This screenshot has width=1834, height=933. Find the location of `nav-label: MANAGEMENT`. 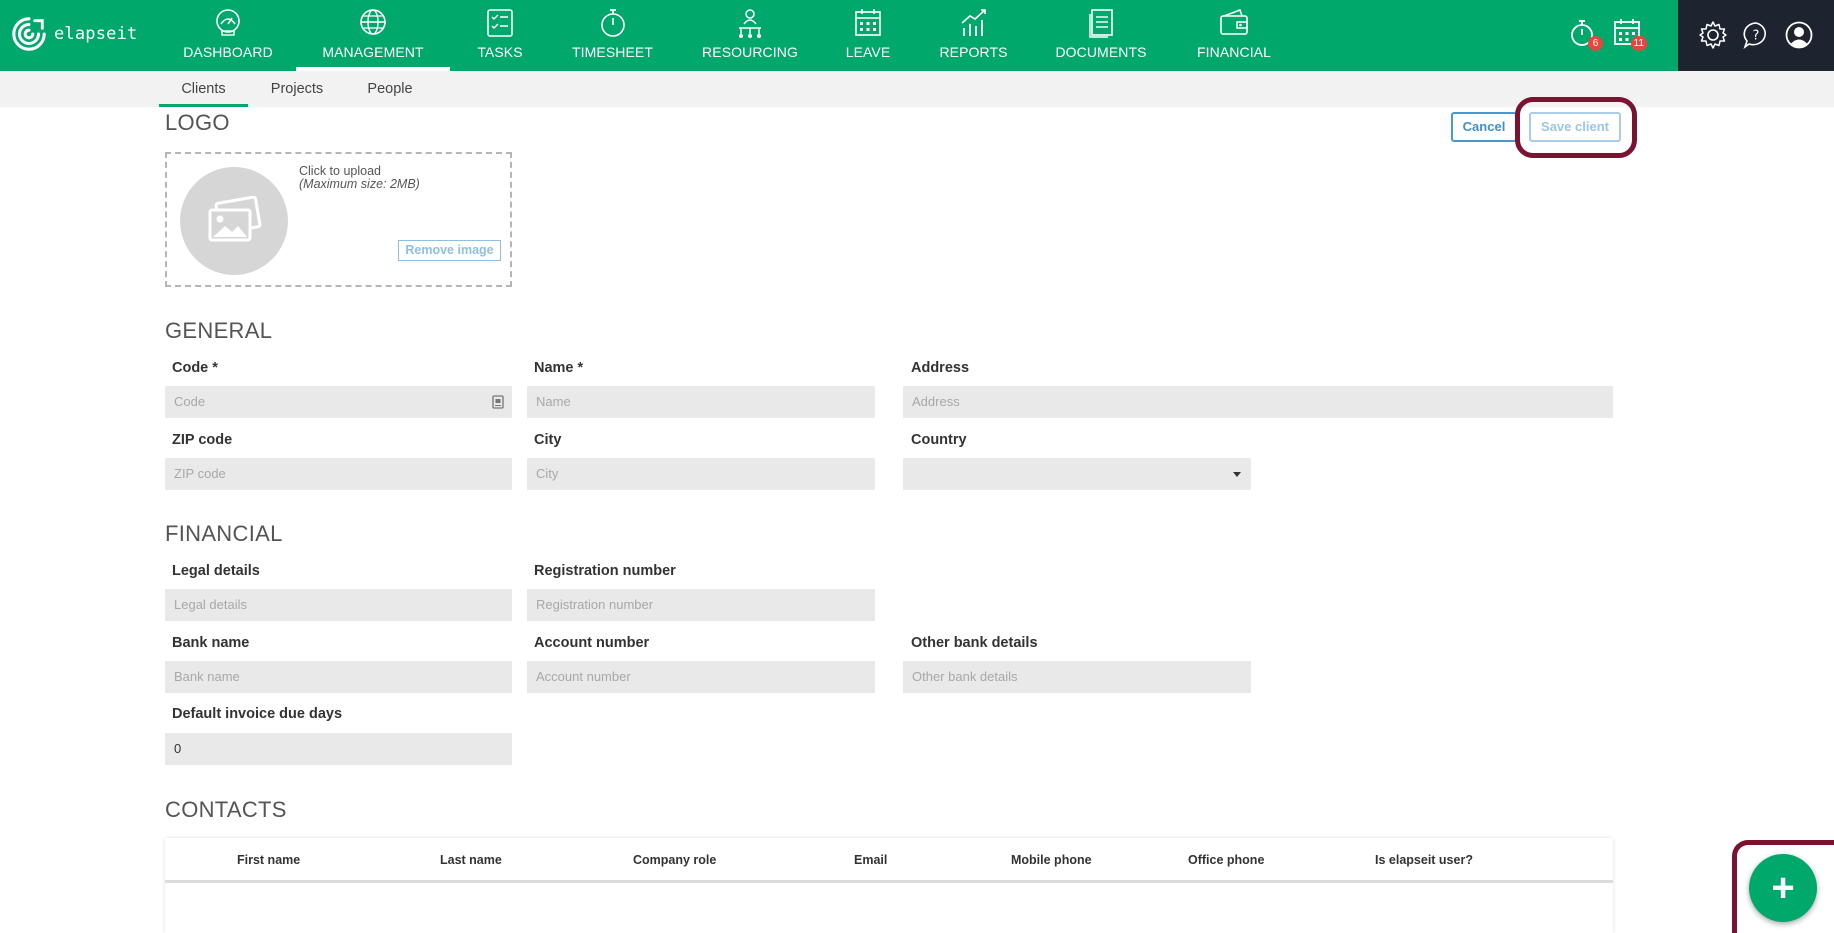

nav-label: MANAGEMENT is located at coordinates (373, 52).